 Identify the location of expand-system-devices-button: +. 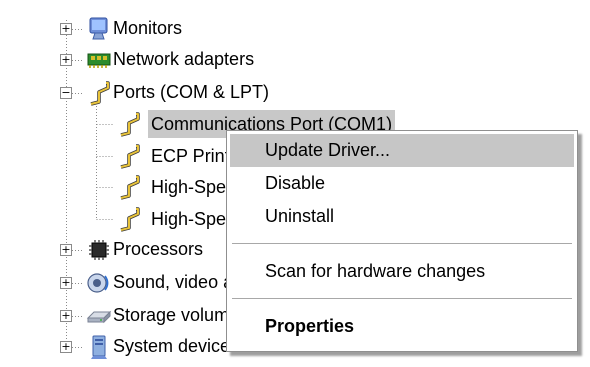
(66, 347).